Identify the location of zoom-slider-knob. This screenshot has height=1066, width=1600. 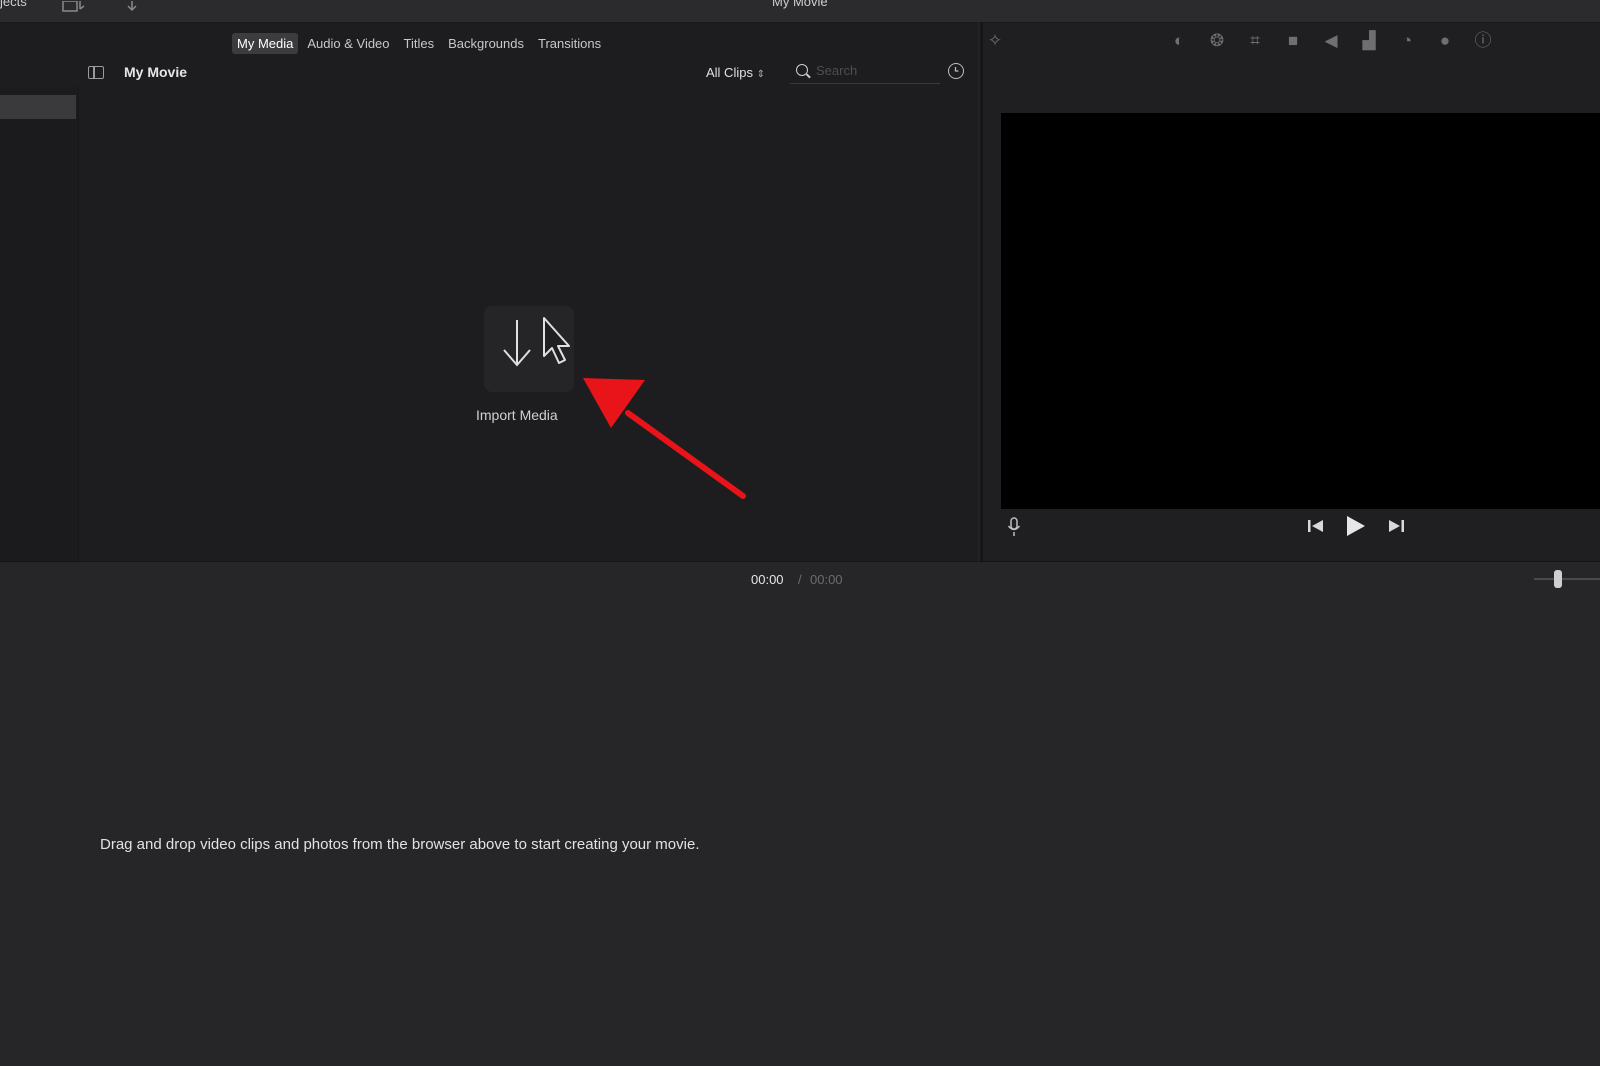
(1558, 579).